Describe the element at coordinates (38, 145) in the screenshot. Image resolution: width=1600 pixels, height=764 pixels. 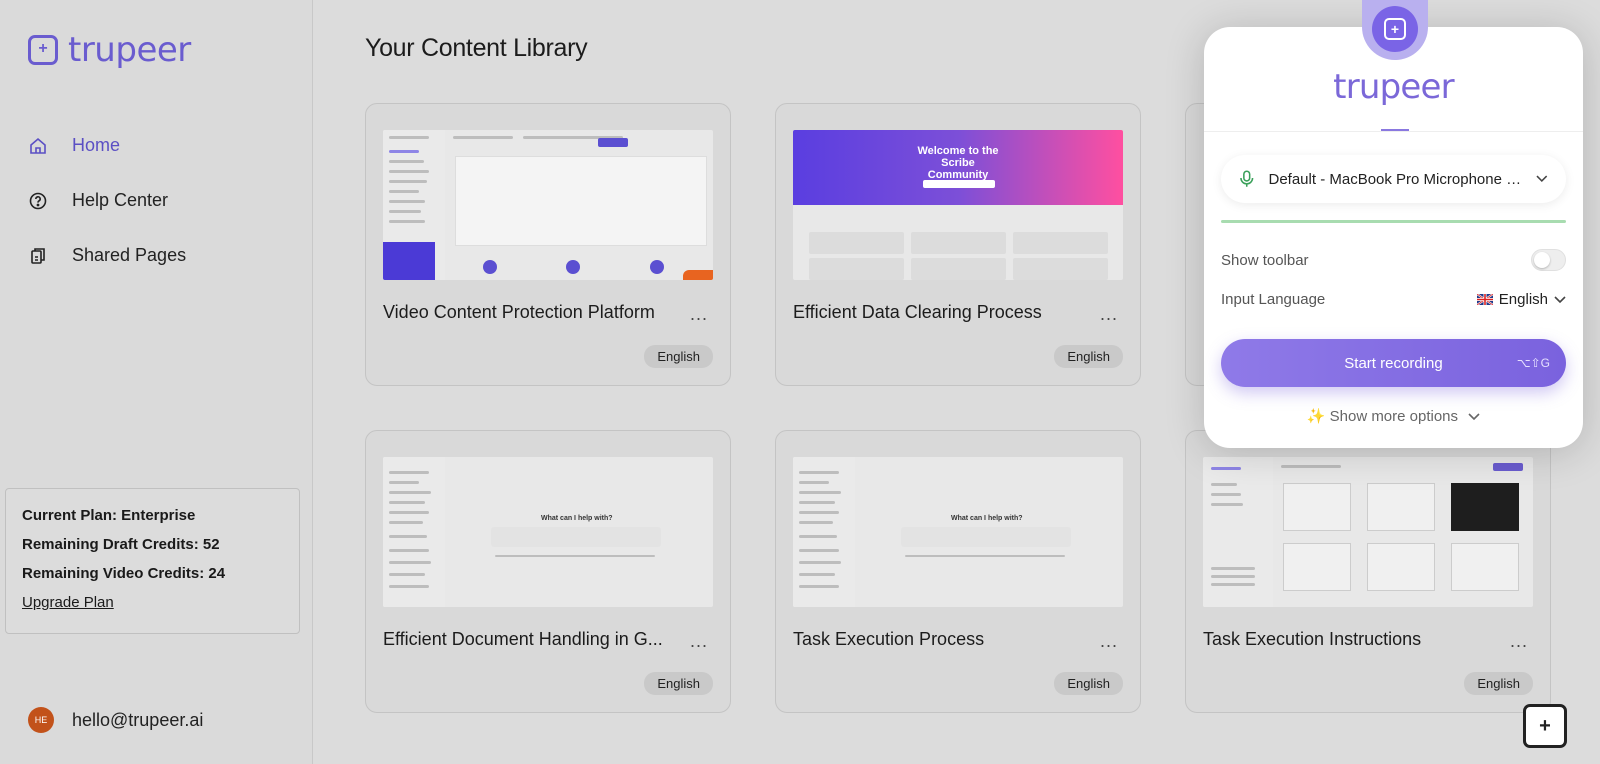
I see `home-icon` at that location.